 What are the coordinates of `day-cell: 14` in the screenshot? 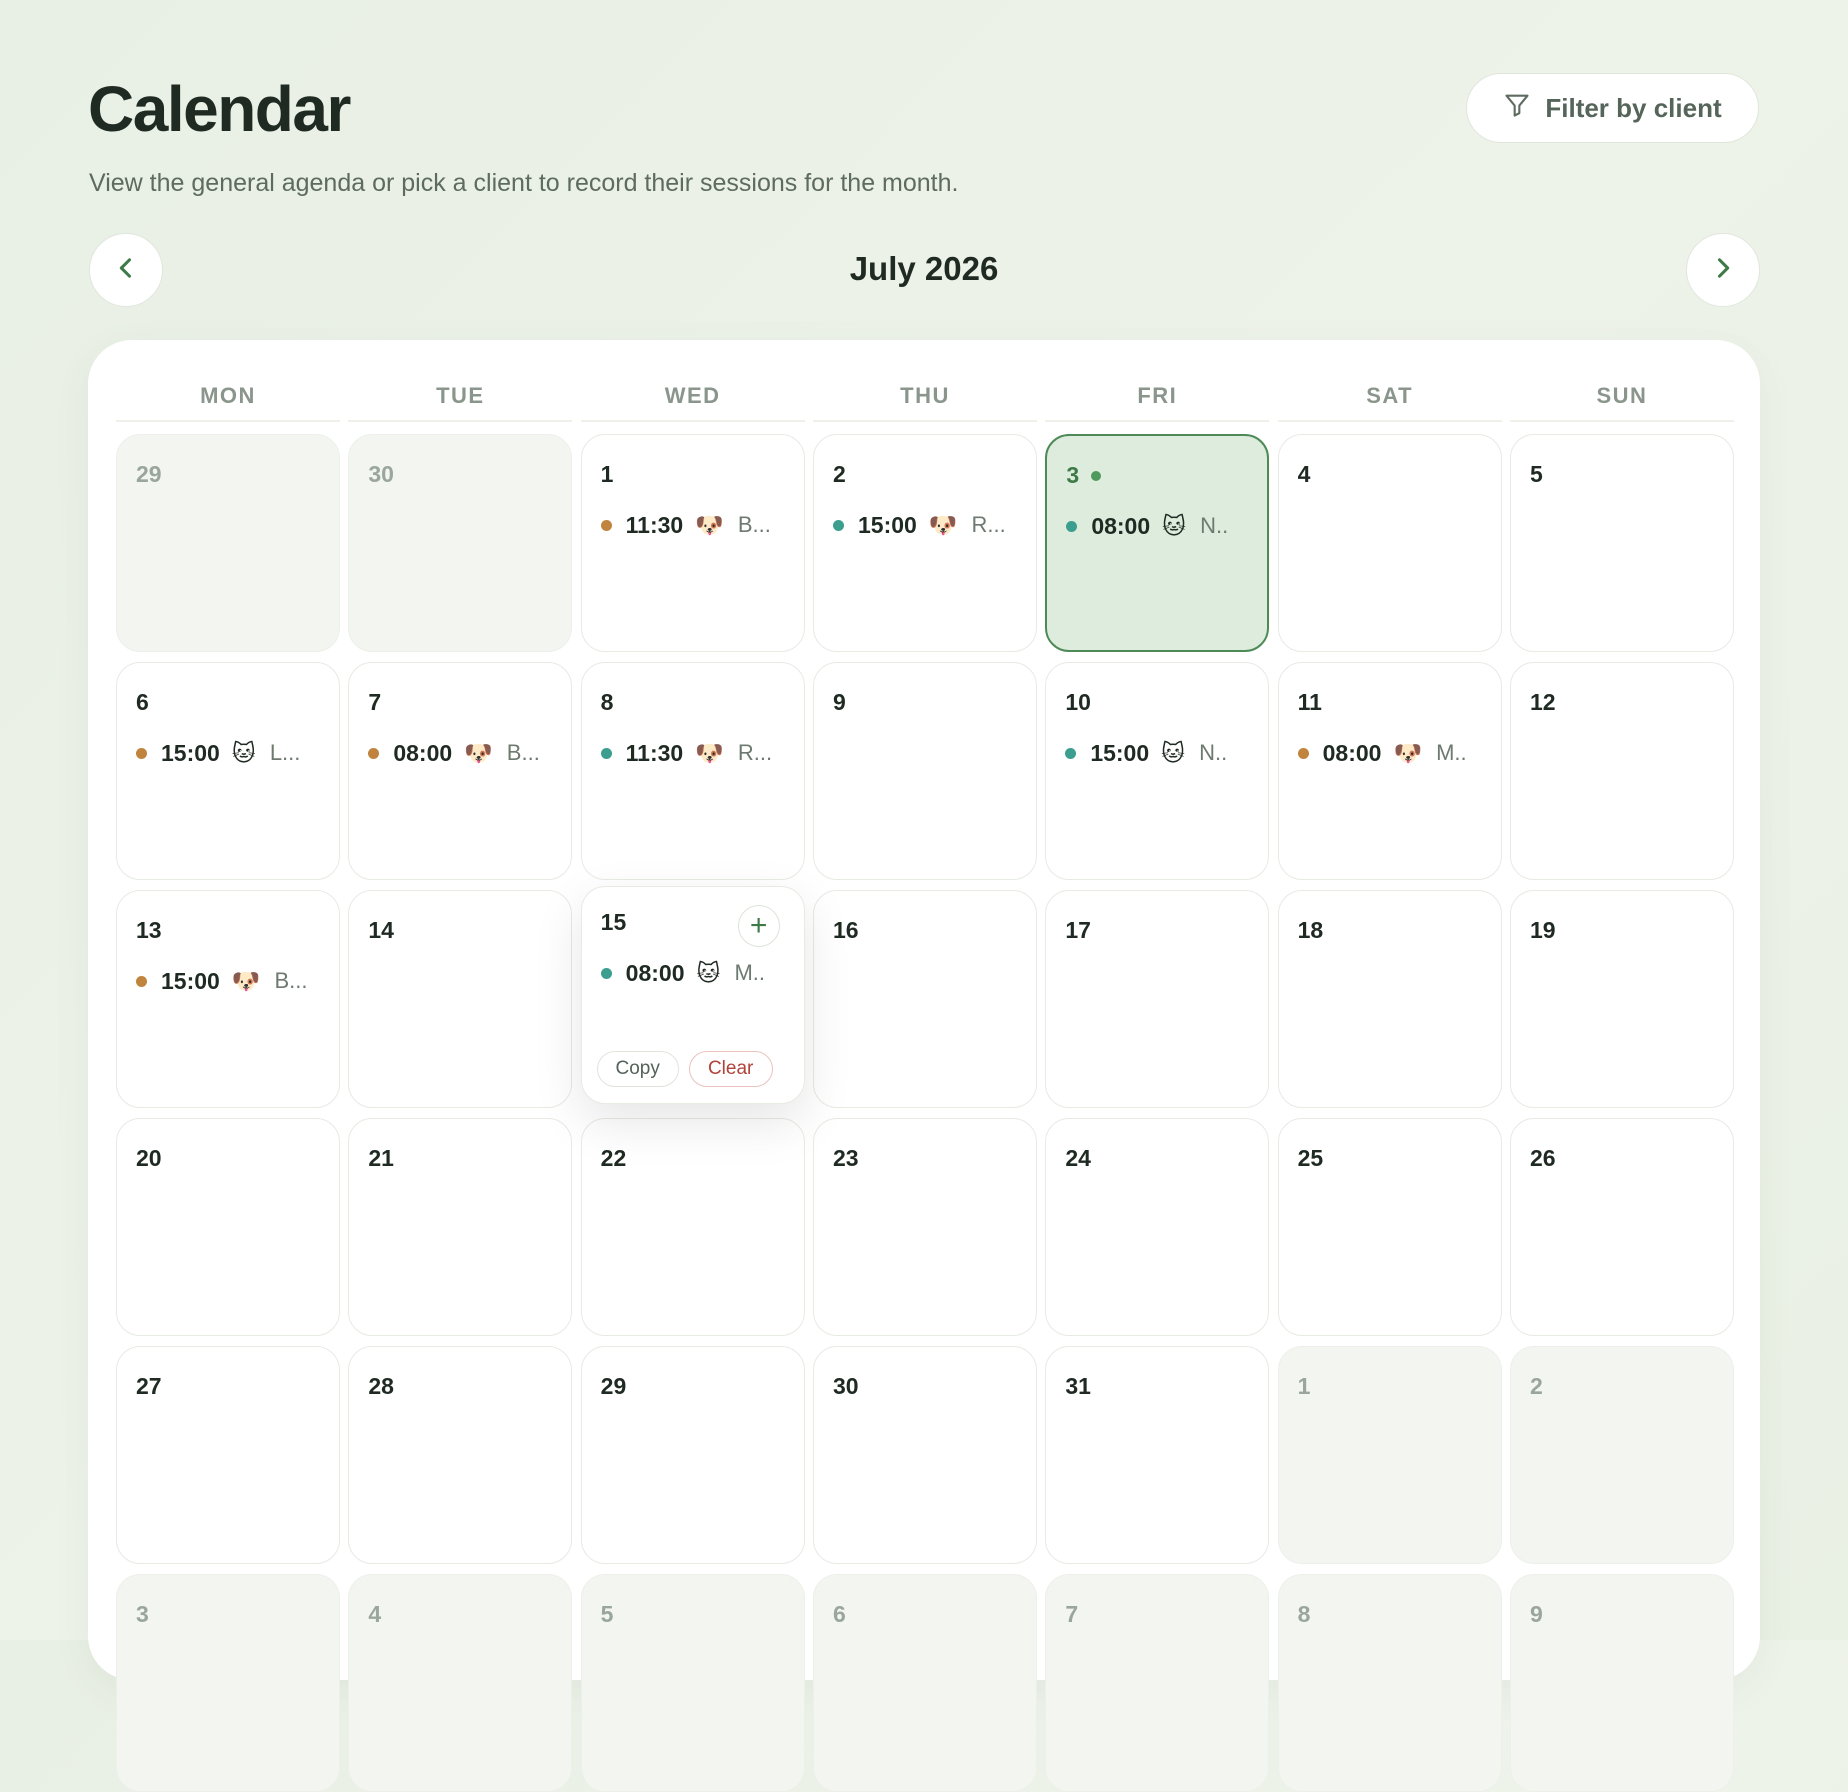 It's located at (460, 999).